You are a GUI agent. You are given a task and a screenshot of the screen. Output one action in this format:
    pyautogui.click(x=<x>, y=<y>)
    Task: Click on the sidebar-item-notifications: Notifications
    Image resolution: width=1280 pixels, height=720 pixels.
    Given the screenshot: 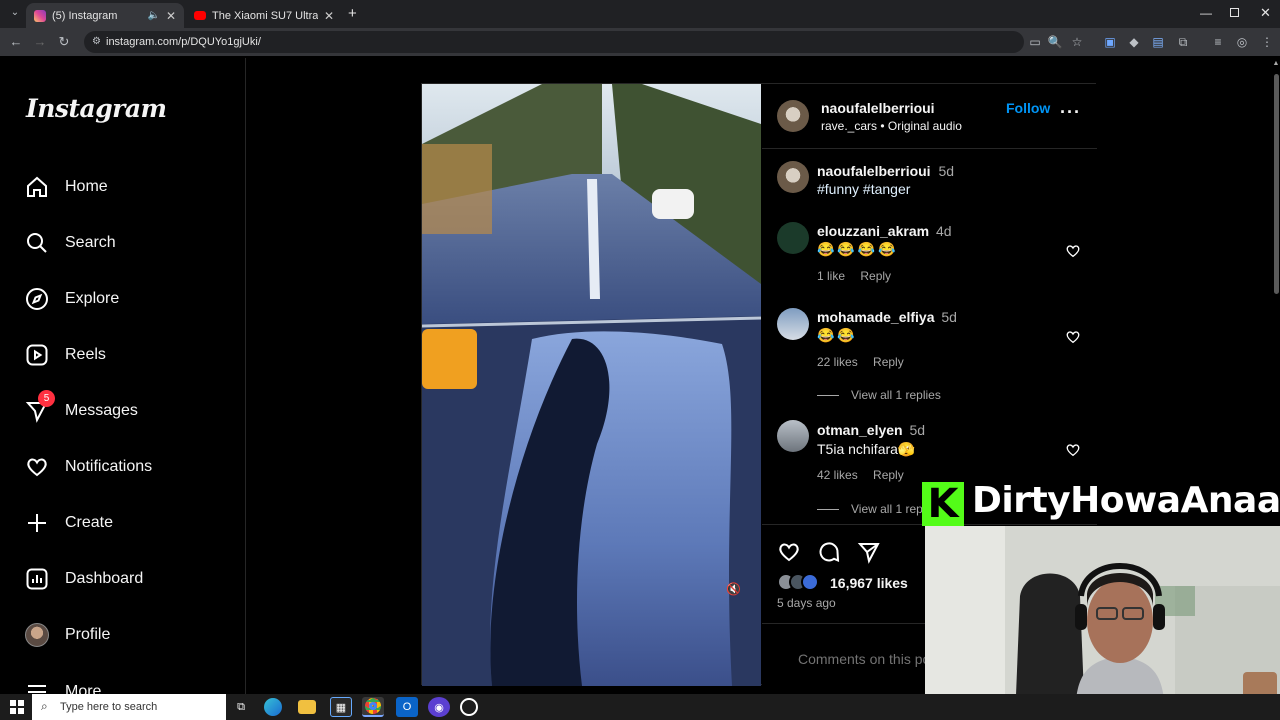 What is the action you would take?
    pyautogui.click(x=129, y=467)
    